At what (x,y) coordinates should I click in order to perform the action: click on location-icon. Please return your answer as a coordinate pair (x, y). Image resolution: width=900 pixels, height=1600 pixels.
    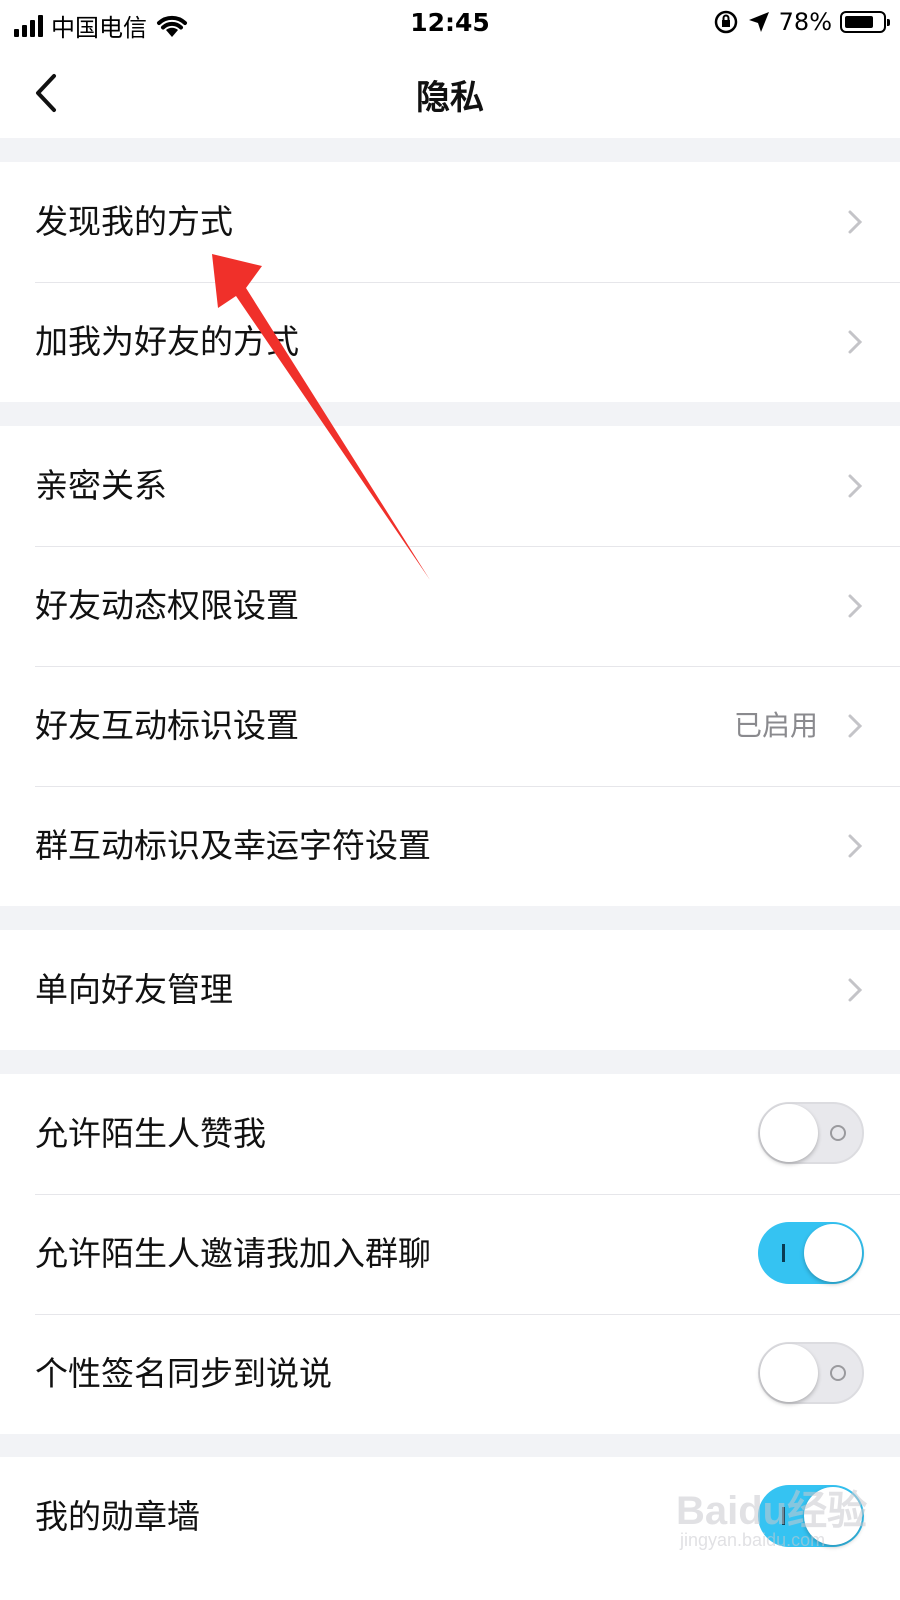
    Looking at the image, I should click on (758, 22).